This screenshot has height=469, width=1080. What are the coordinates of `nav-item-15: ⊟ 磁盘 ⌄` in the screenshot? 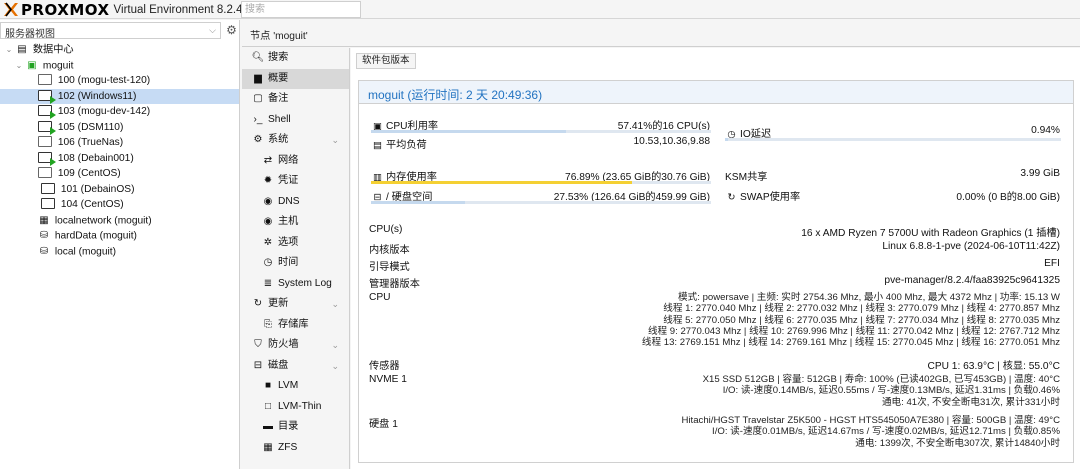 It's located at (295, 366).